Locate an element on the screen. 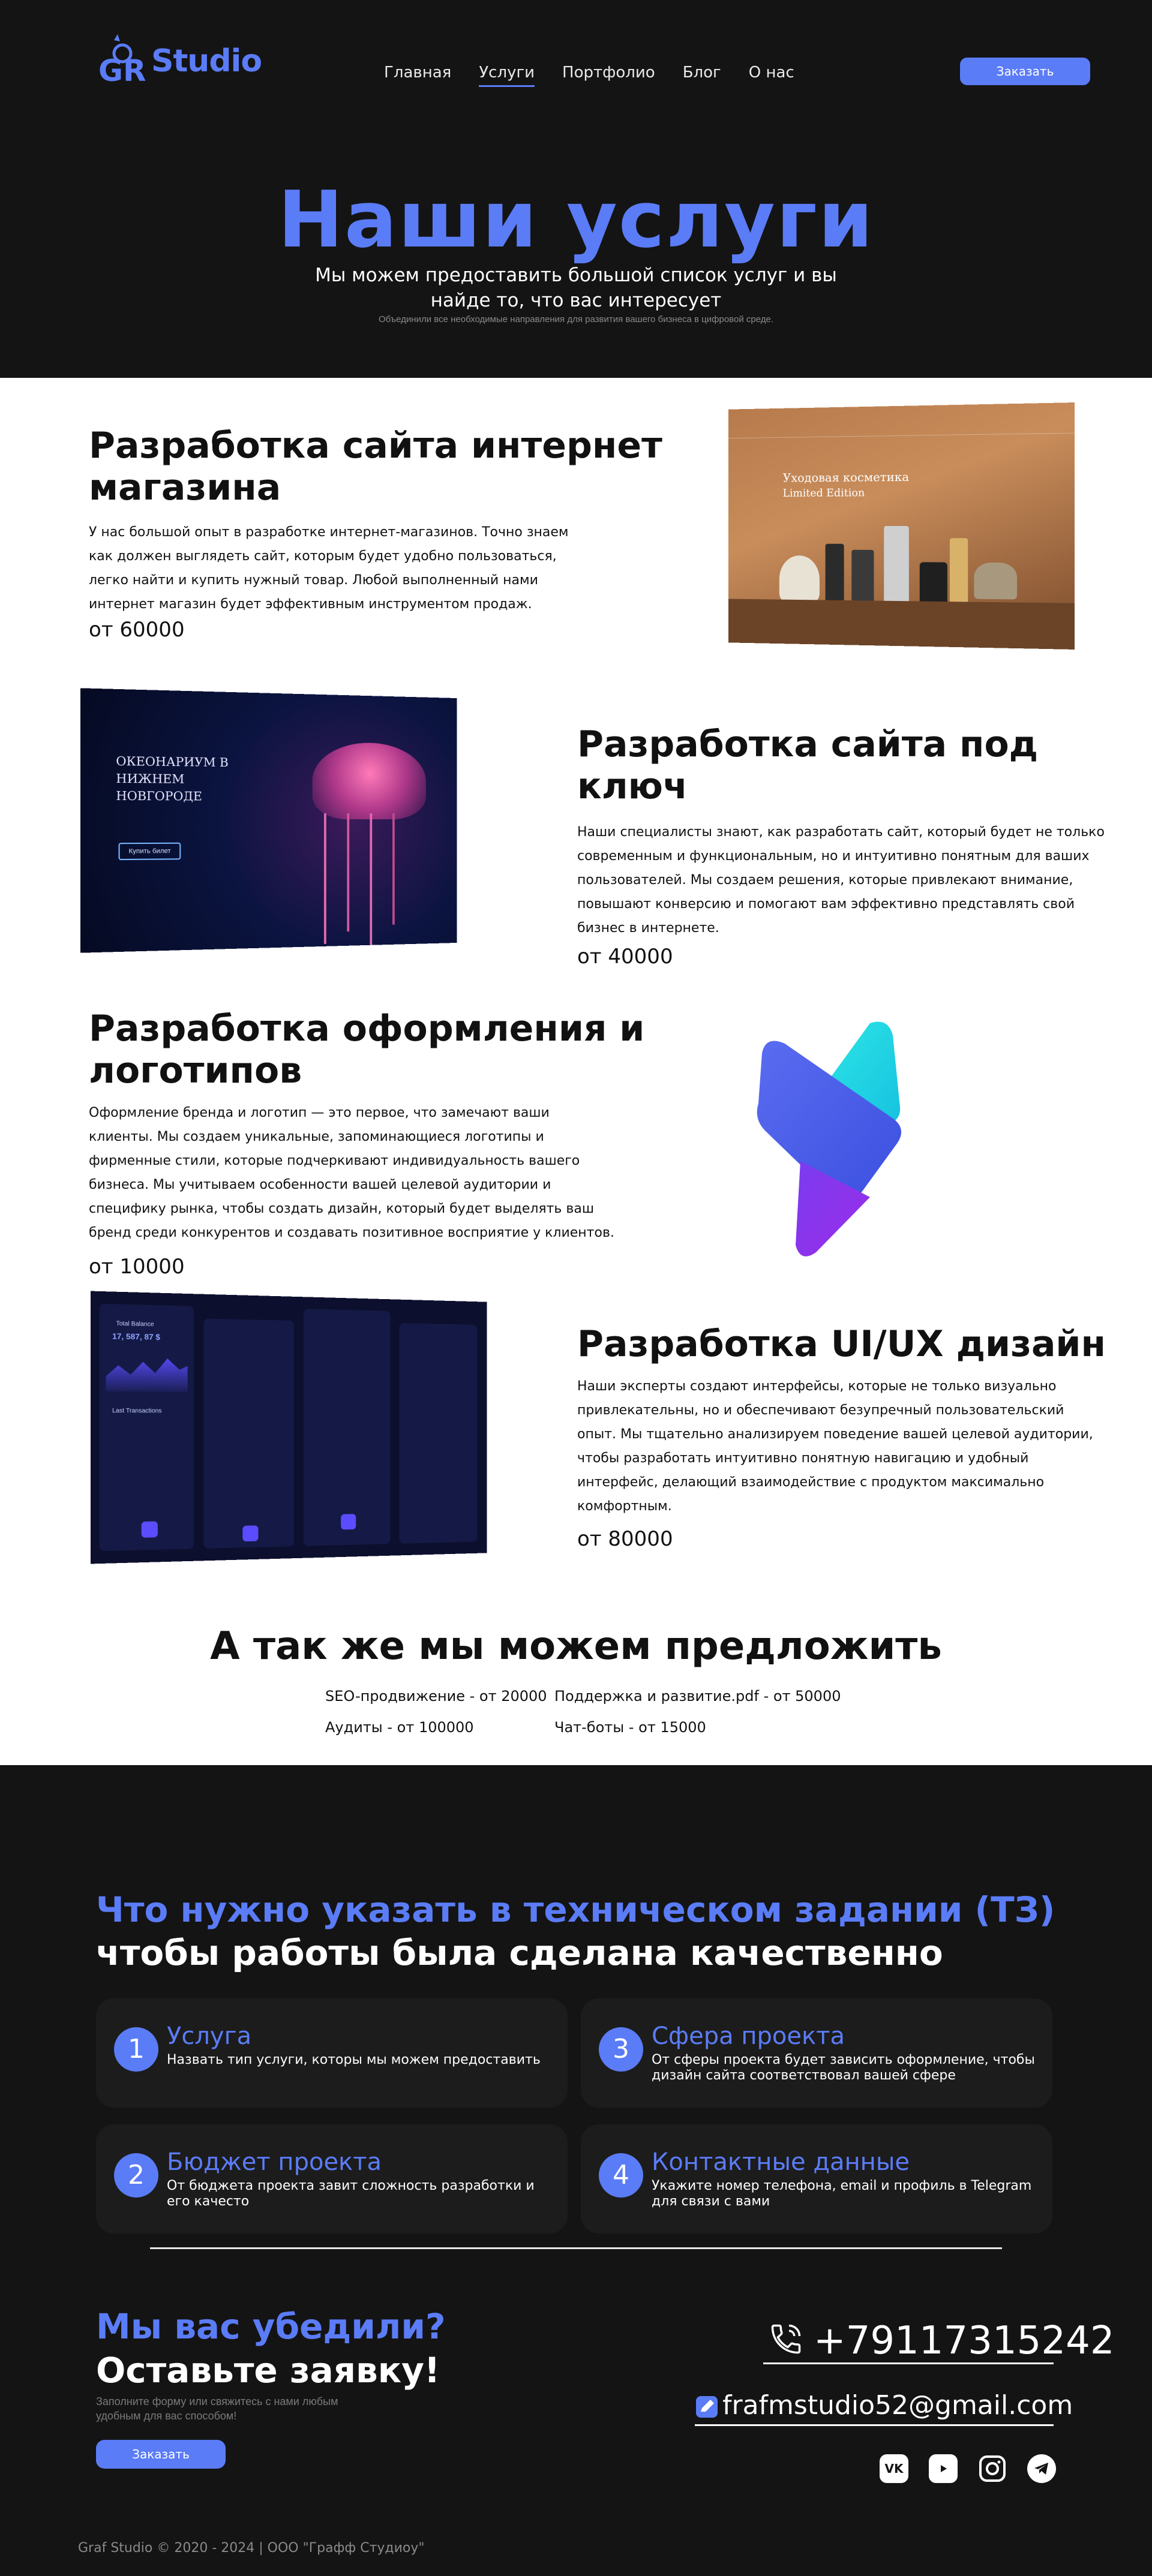 This screenshot has height=2576, width=1152. logo-letters: GR is located at coordinates (122, 71).